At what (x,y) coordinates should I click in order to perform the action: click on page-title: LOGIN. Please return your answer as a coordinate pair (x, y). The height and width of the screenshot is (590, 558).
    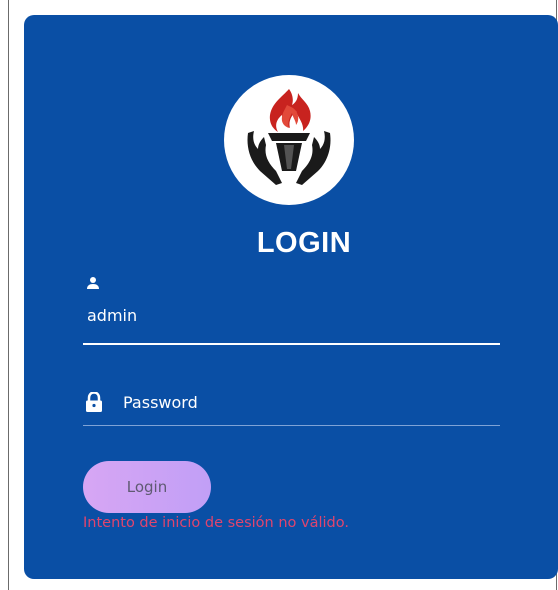
    Looking at the image, I should click on (304, 243).